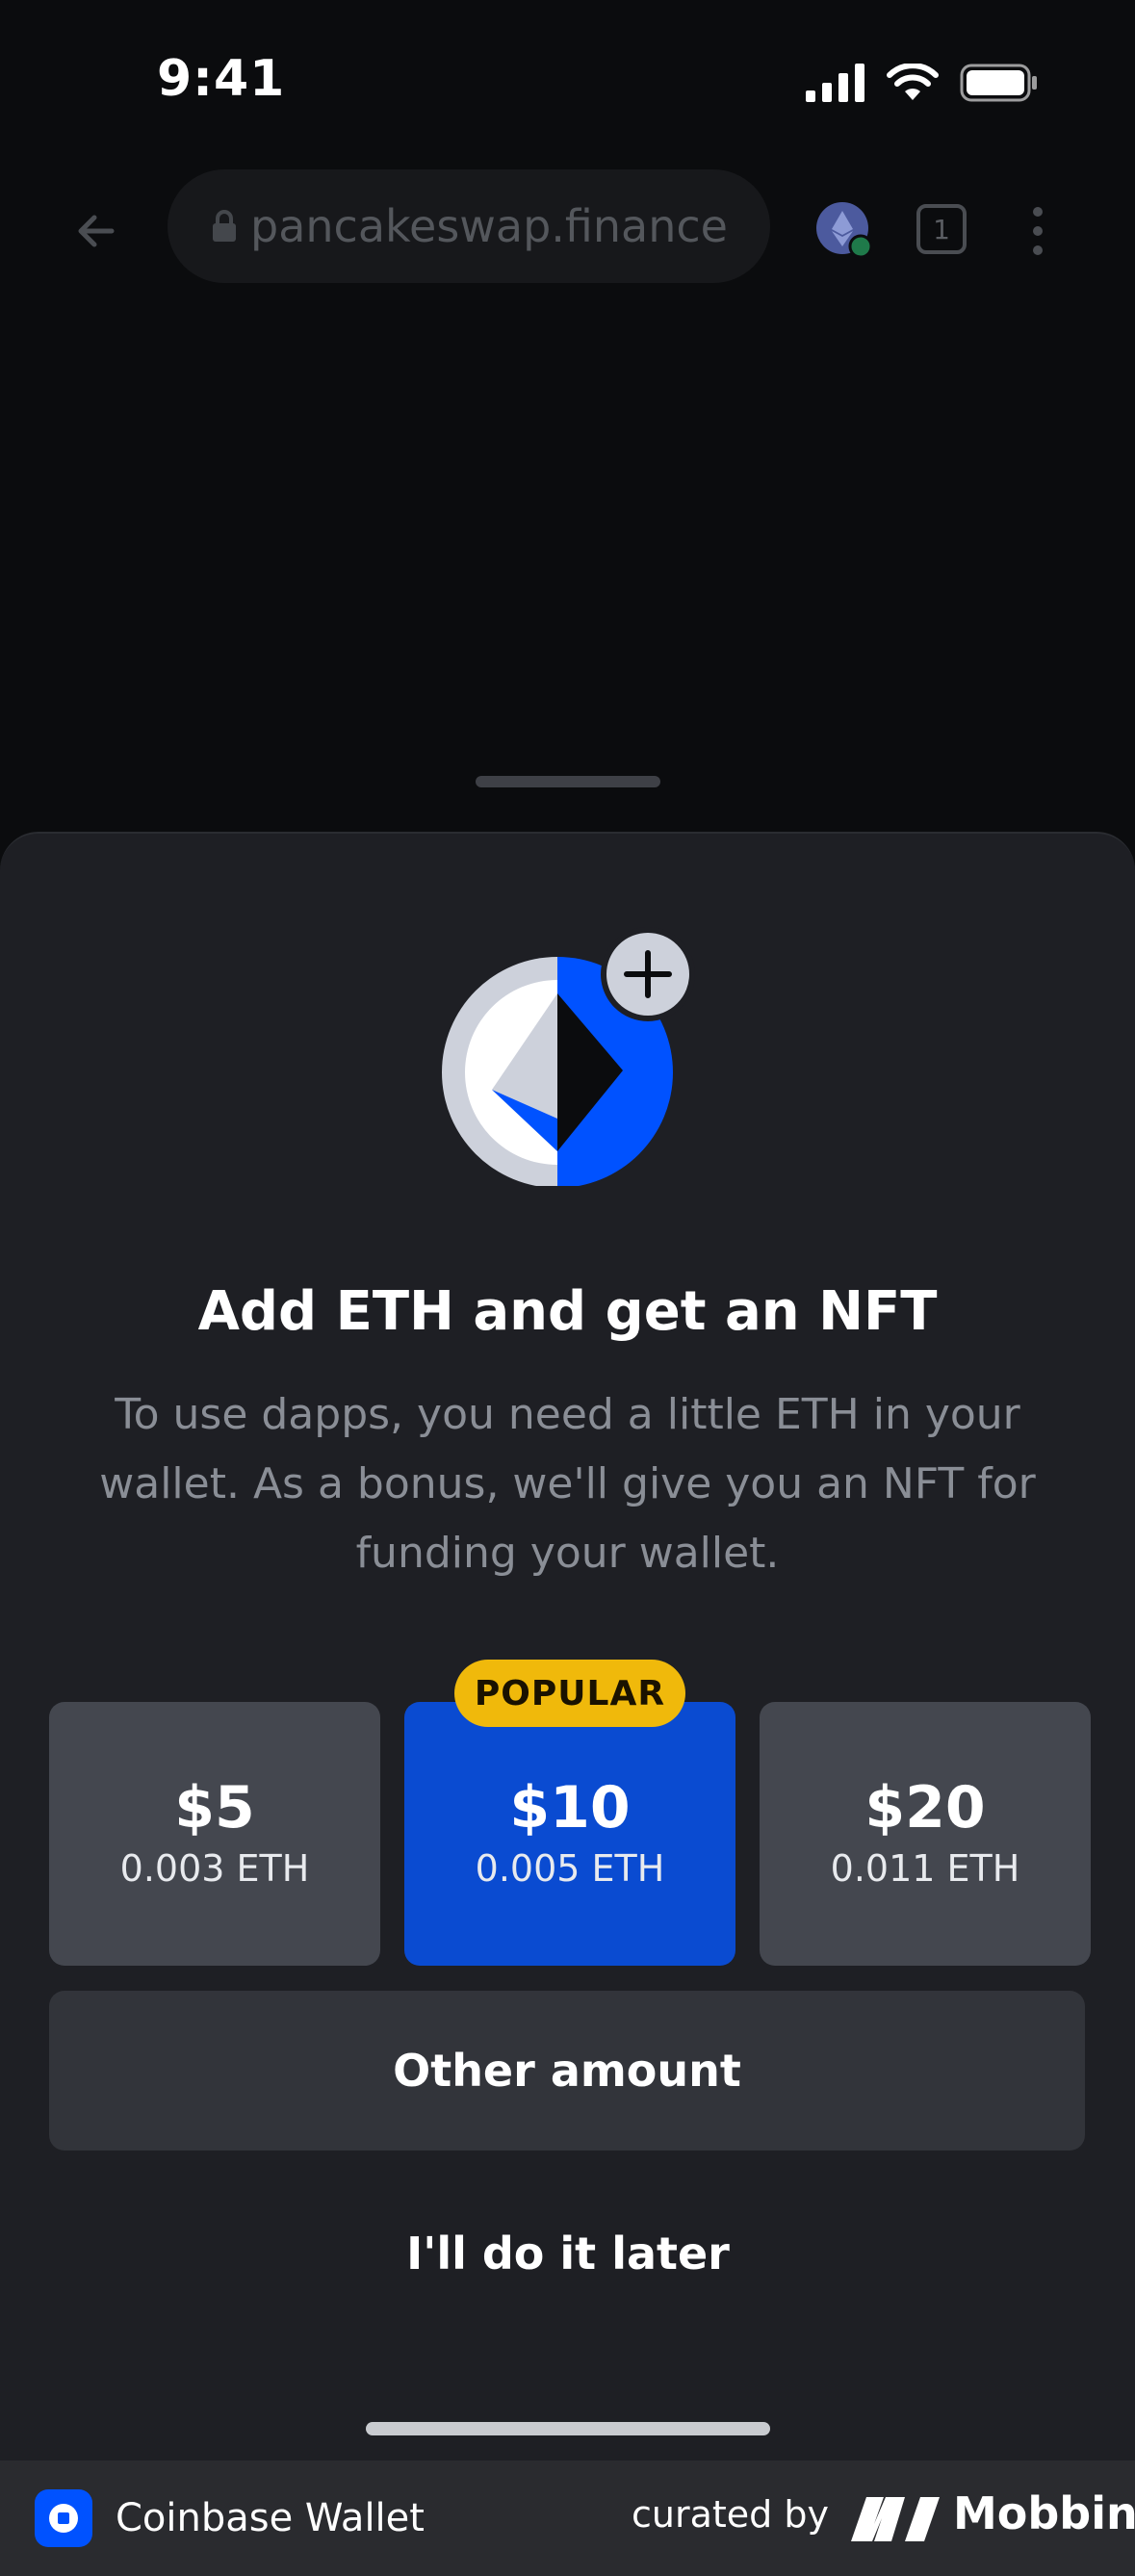  Describe the element at coordinates (270, 2518) in the screenshot. I see `app-name: Coinbase Wallet` at that location.